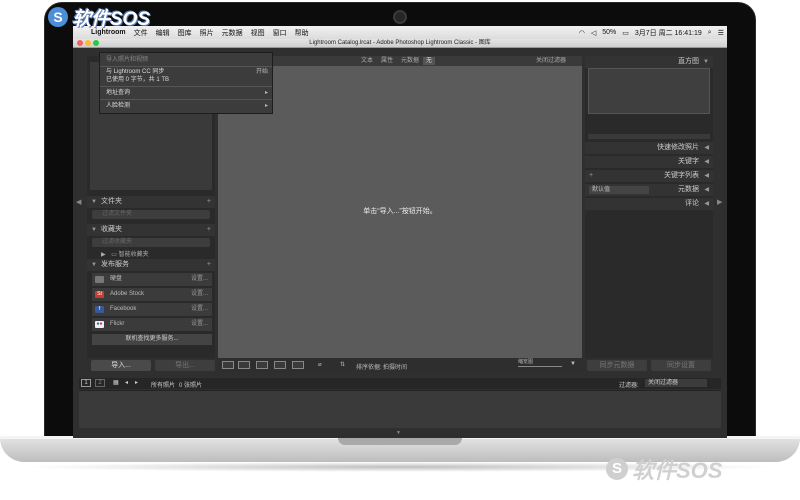  What do you see at coordinates (398, 433) in the screenshot?
I see `filmstrip-toggle: ▼` at bounding box center [398, 433].